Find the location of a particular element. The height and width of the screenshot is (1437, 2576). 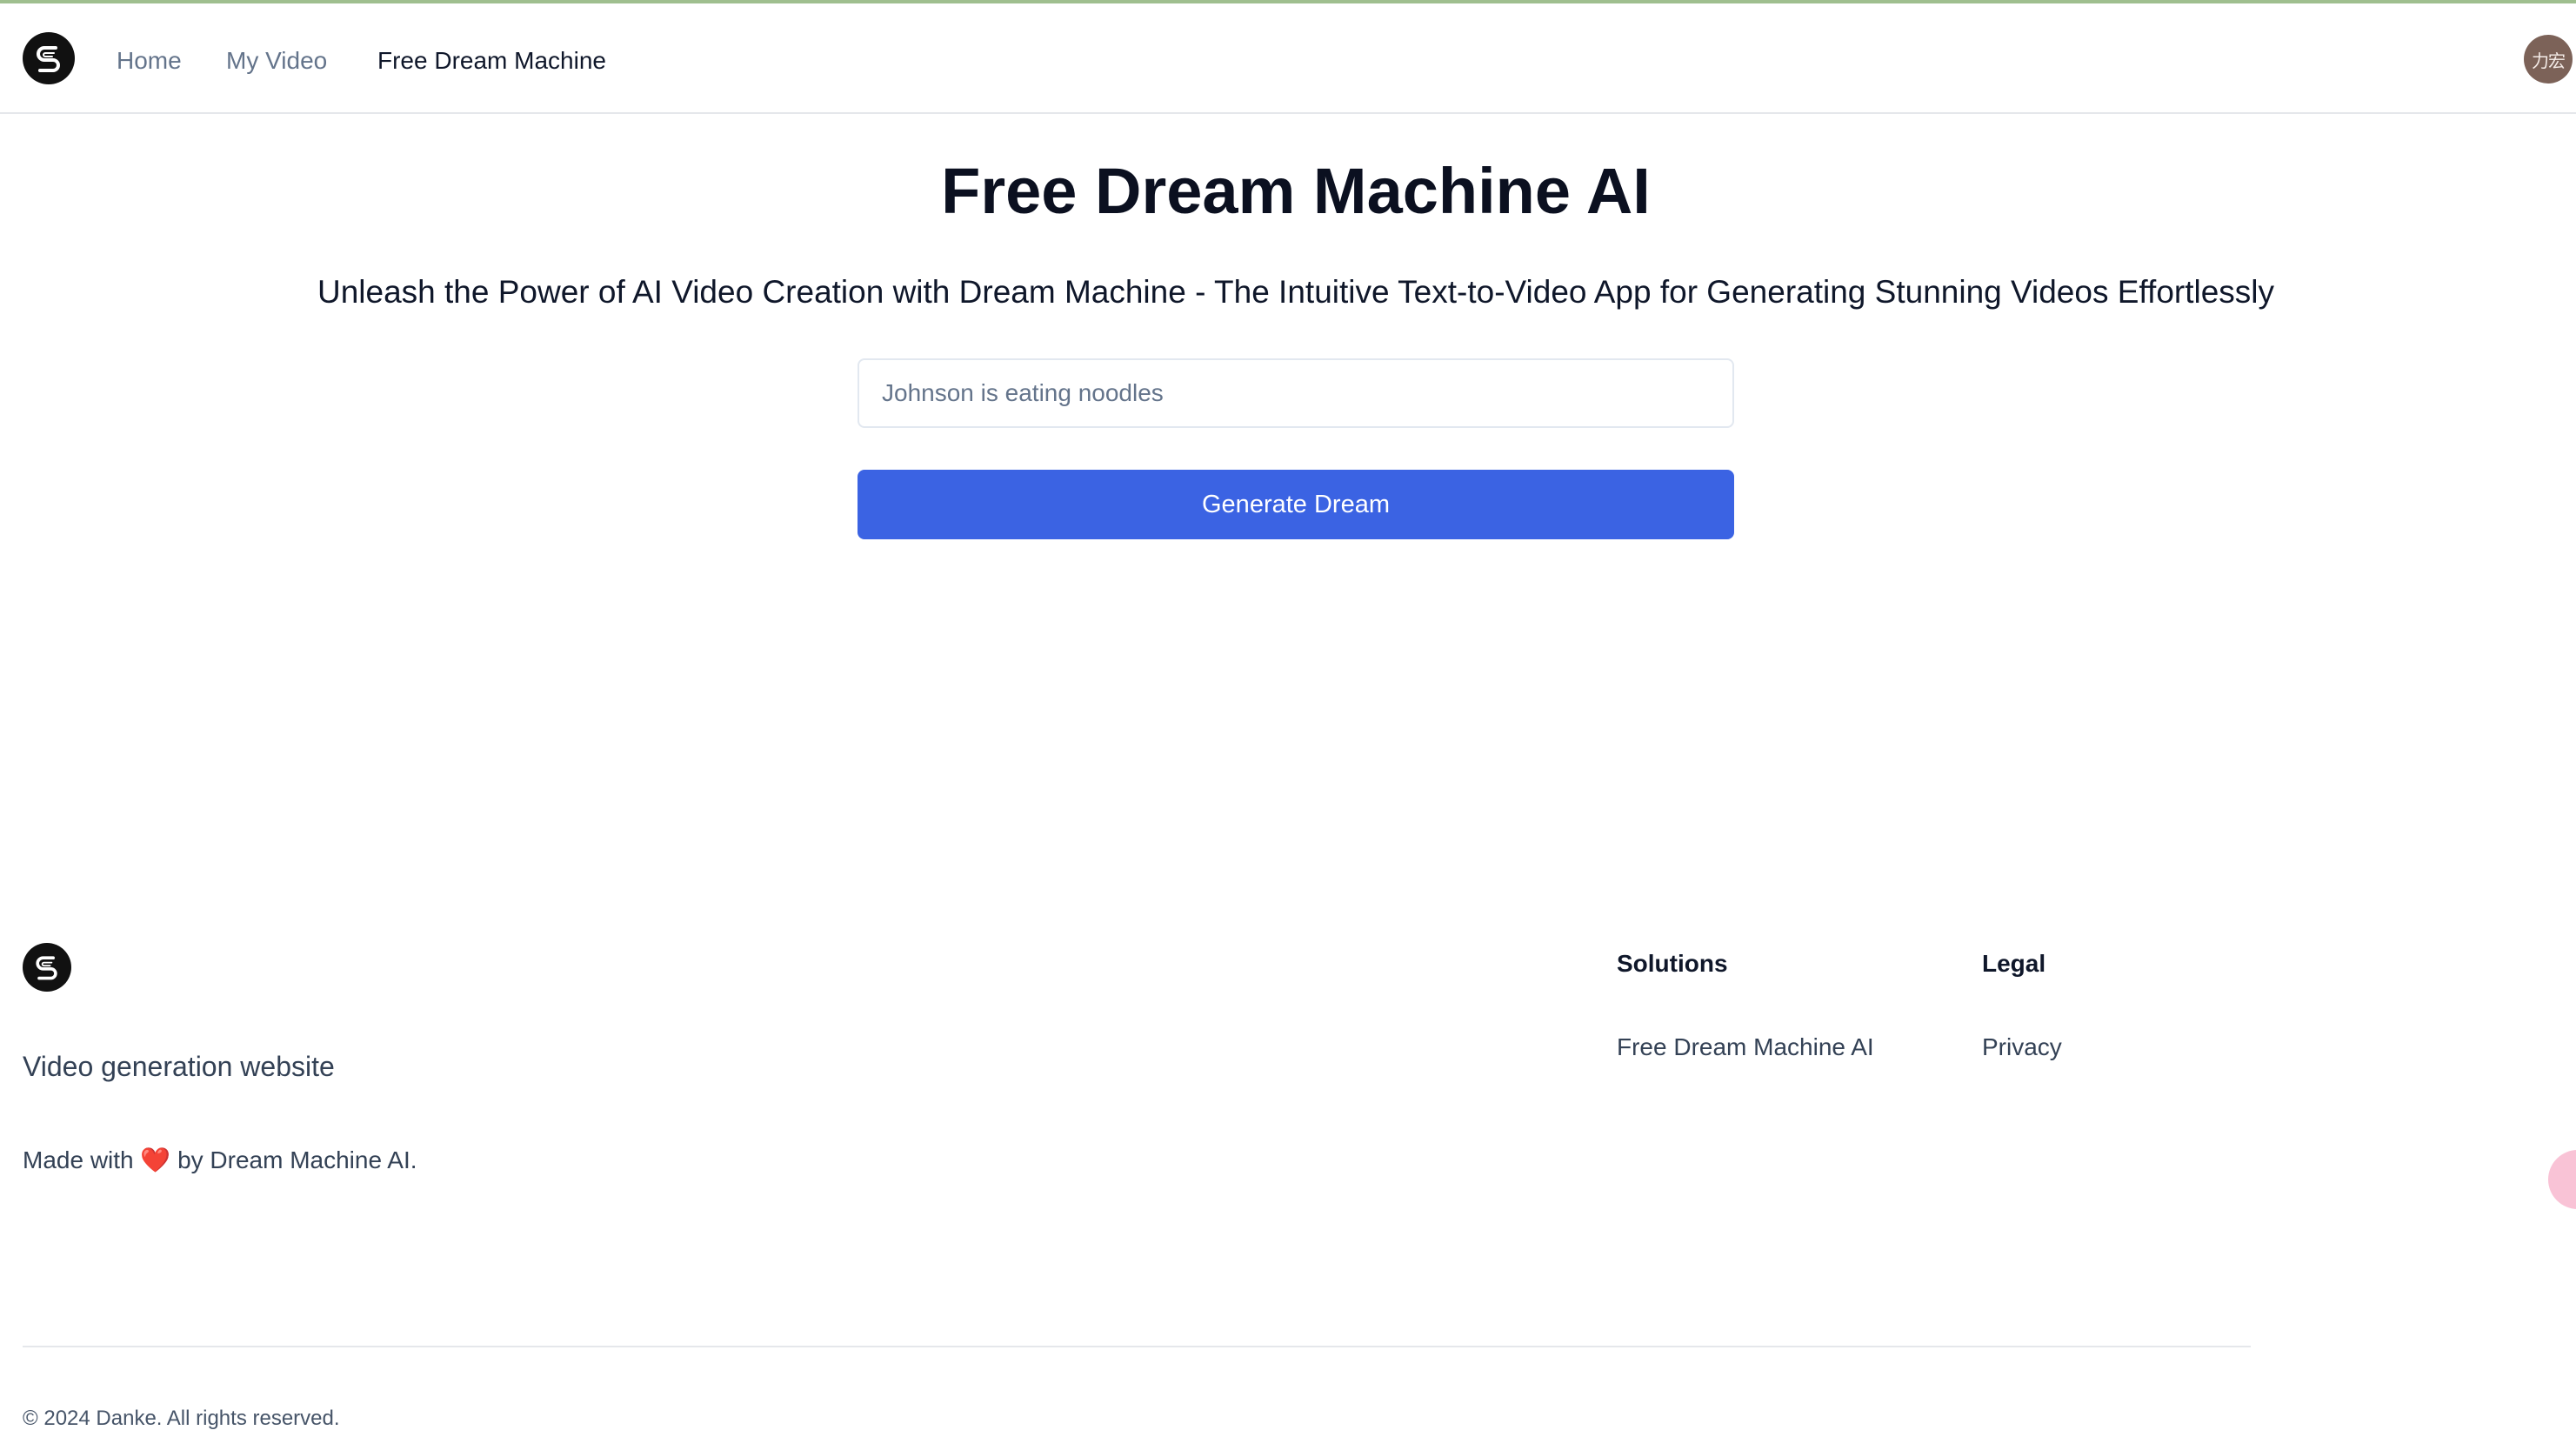

made-with-prefix: Made with is located at coordinates (78, 1159).